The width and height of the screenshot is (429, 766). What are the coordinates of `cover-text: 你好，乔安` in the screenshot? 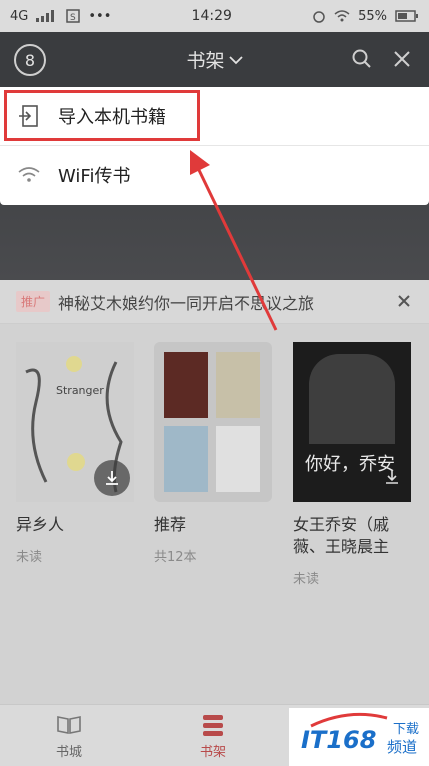 It's located at (350, 464).